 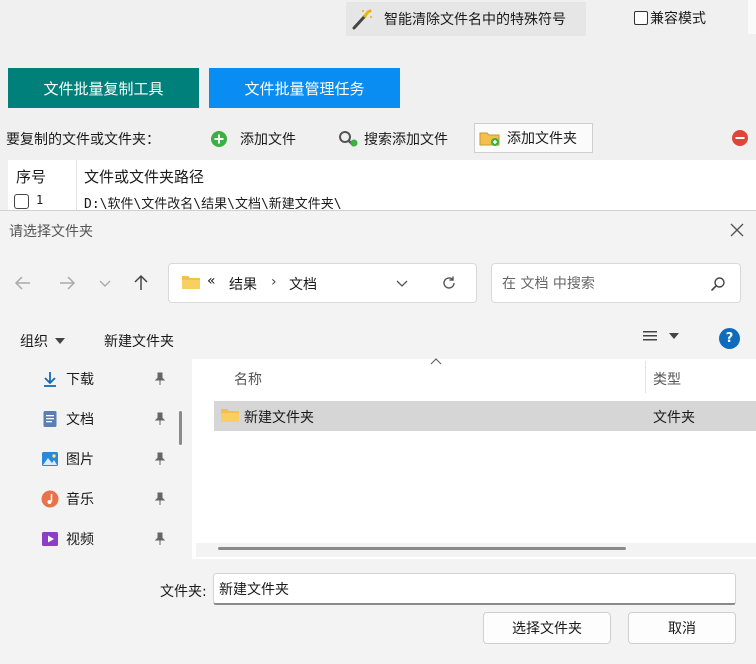 I want to click on list-view-icon, so click(x=650, y=336).